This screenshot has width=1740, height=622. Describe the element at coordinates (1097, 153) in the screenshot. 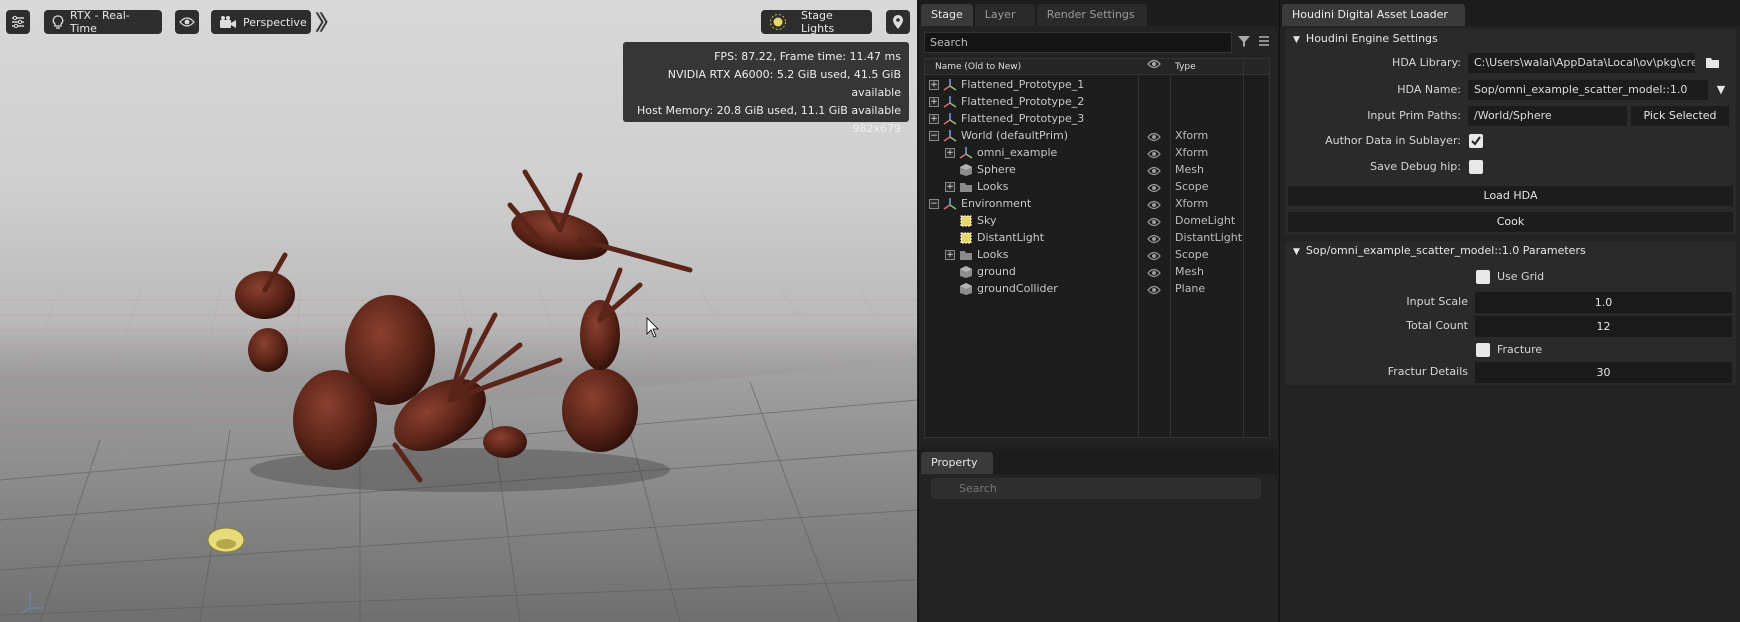

I see `tree-row: + omni_example Xform` at that location.